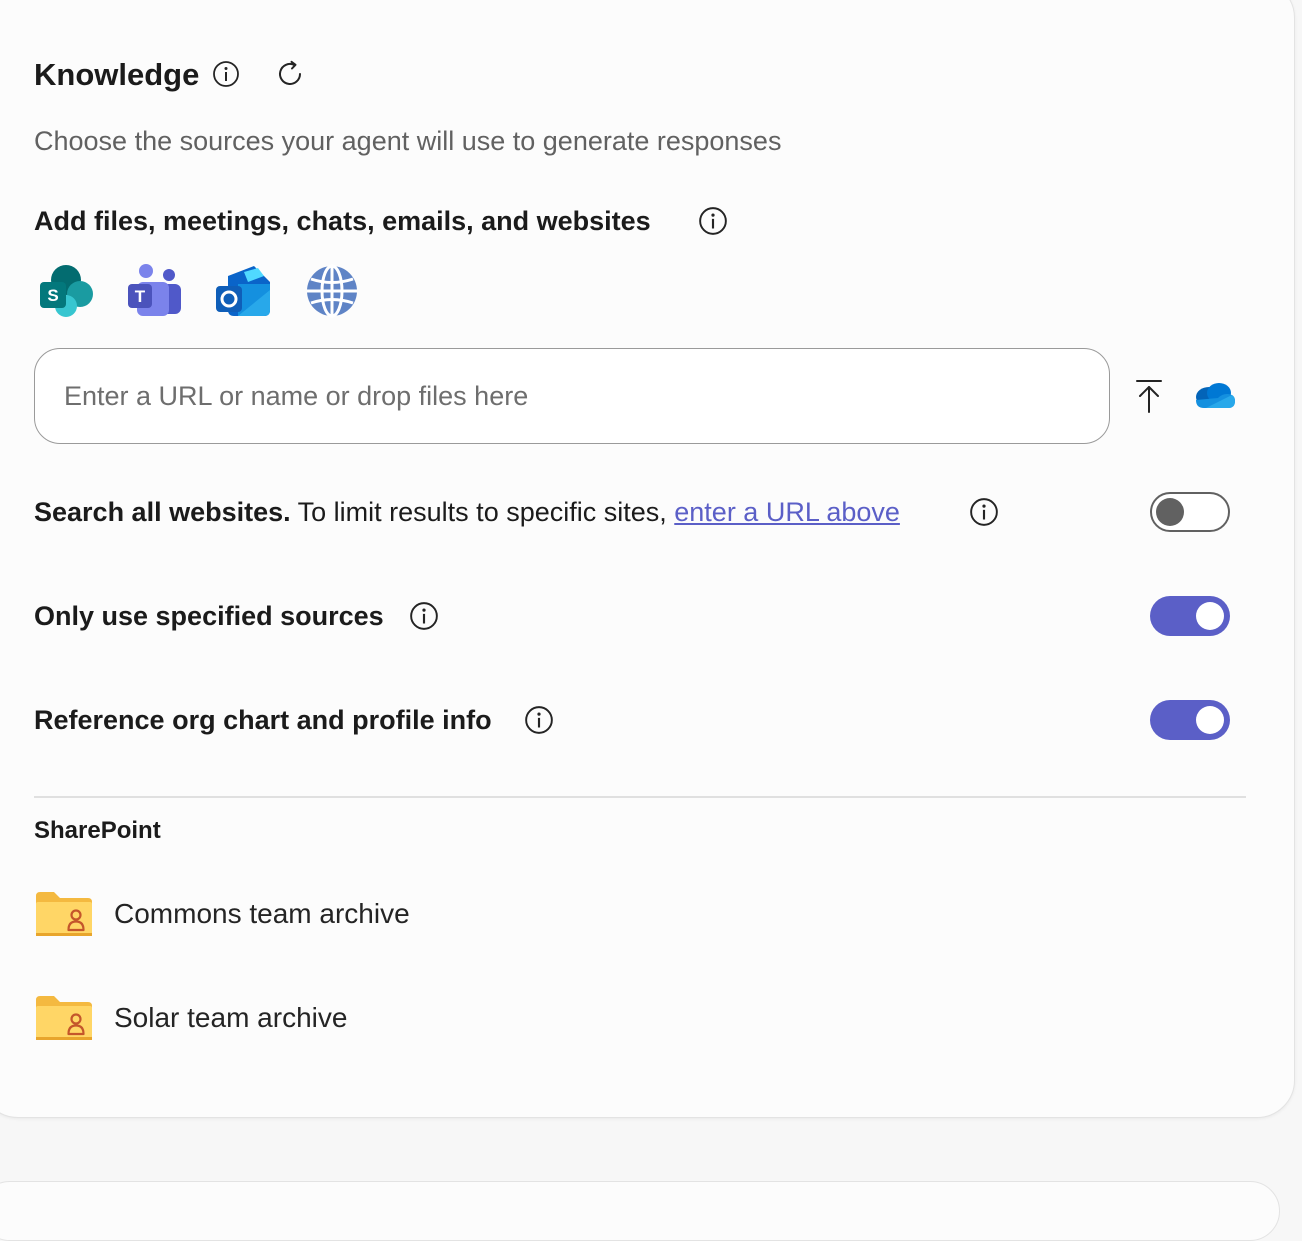 This screenshot has height=1241, width=1302. What do you see at coordinates (162, 512) in the screenshot?
I see `search-websites-bold: Search all websites.` at bounding box center [162, 512].